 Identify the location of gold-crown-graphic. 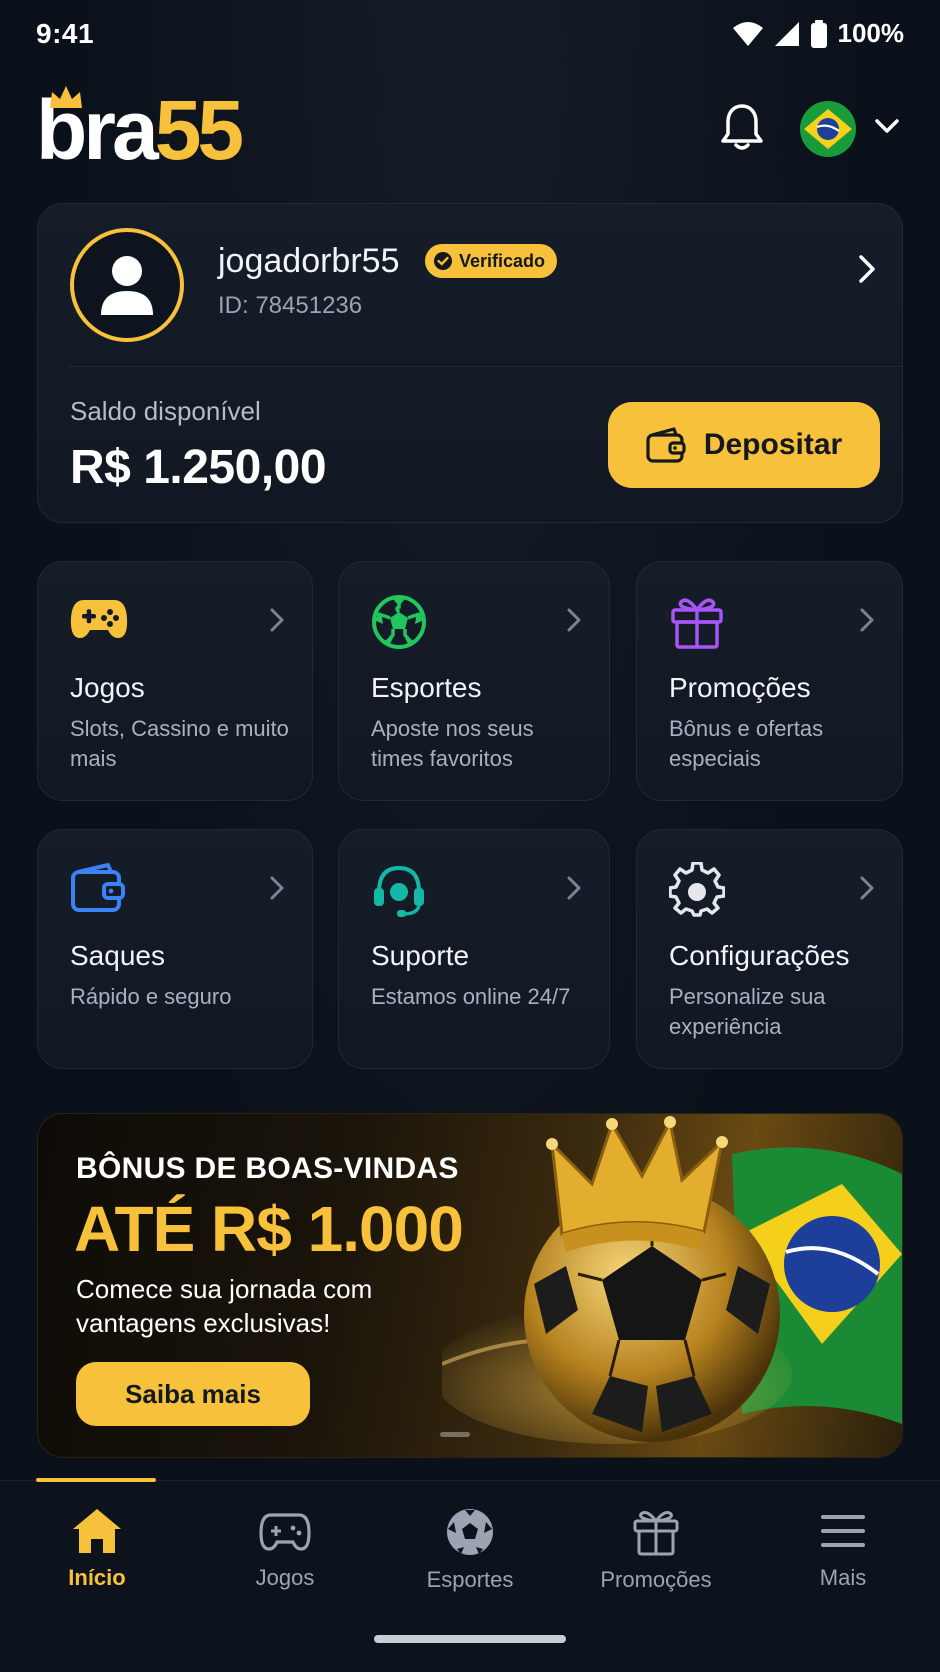
(637, 1184).